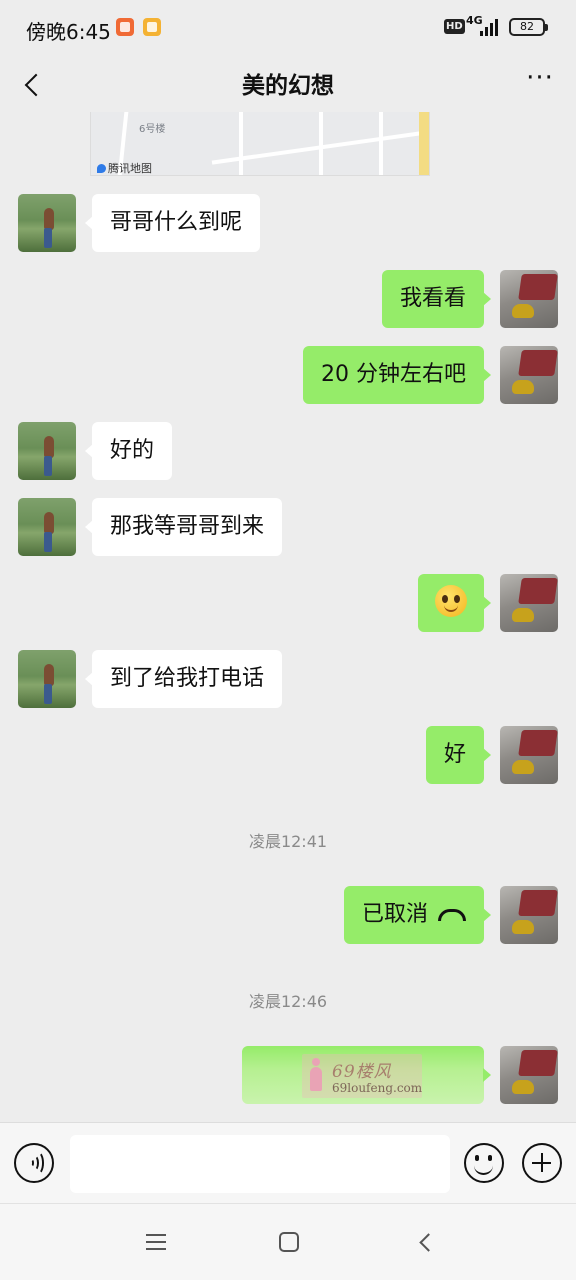  Describe the element at coordinates (484, 1163) in the screenshot. I see `emoji-icon` at that location.